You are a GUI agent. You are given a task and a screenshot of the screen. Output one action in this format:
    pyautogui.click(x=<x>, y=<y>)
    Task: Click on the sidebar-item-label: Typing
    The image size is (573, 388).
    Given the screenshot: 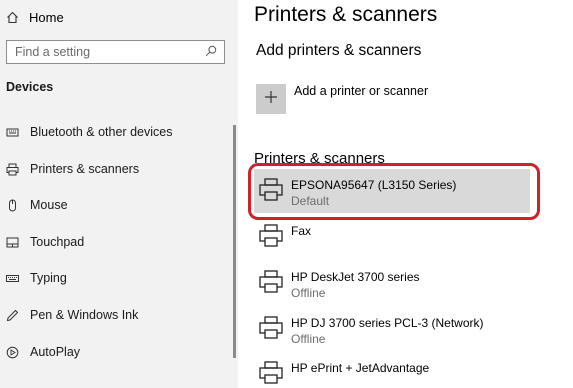 What is the action you would take?
    pyautogui.click(x=48, y=278)
    